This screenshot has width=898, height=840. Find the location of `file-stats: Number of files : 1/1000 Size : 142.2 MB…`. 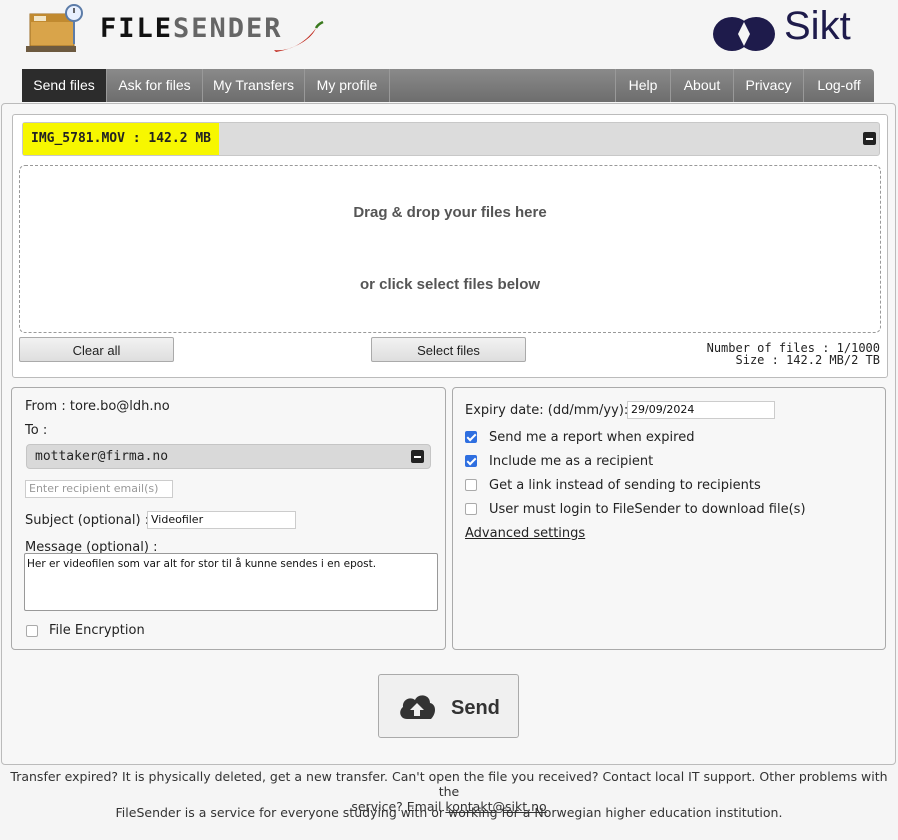

file-stats: Number of files : 1/1000 Size : 142.2 MB… is located at coordinates (793, 354).